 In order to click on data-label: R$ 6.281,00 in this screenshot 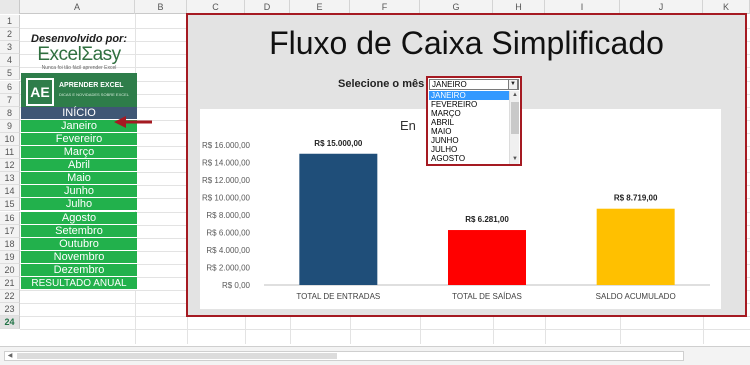, I will do `click(487, 219)`.